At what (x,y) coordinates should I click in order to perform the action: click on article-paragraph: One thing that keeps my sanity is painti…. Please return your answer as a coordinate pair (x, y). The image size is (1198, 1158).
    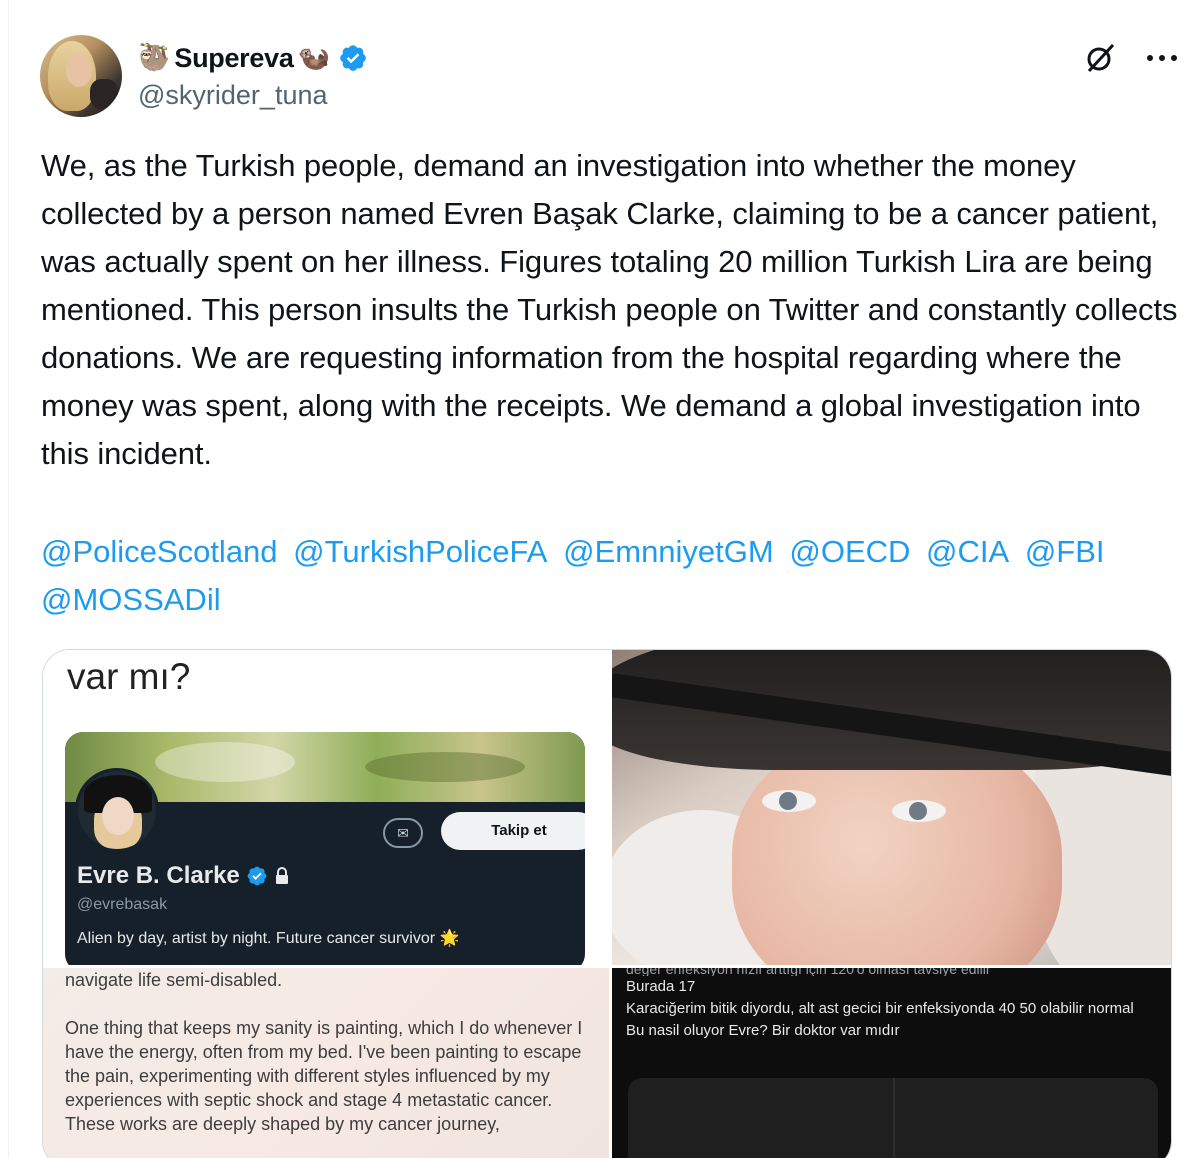
    Looking at the image, I should click on (324, 1064).